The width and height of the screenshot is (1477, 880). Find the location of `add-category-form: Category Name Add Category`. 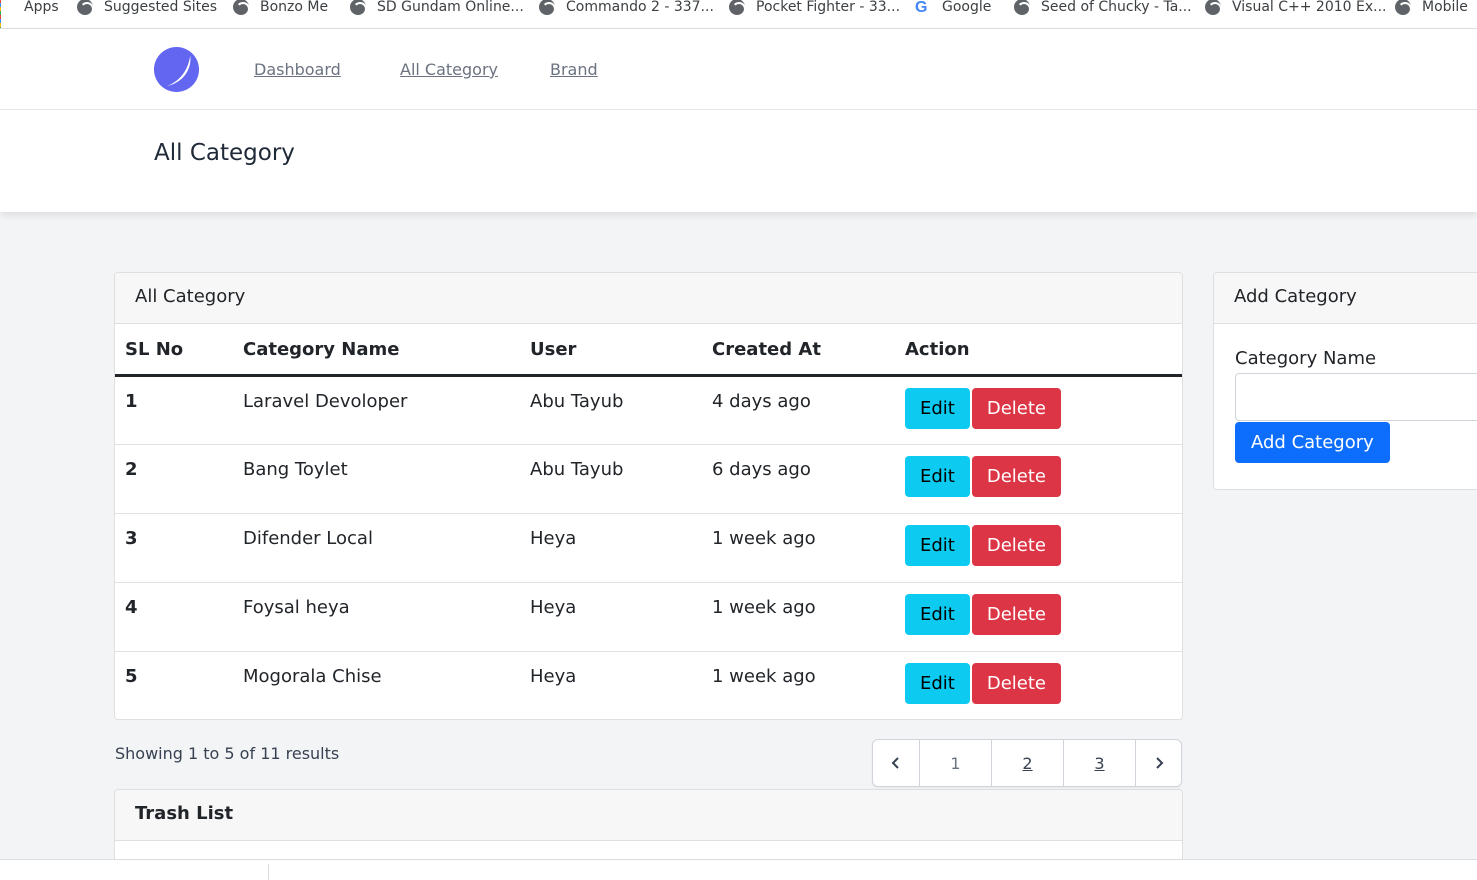

add-category-form: Category Name Add Category is located at coordinates (1345, 393).